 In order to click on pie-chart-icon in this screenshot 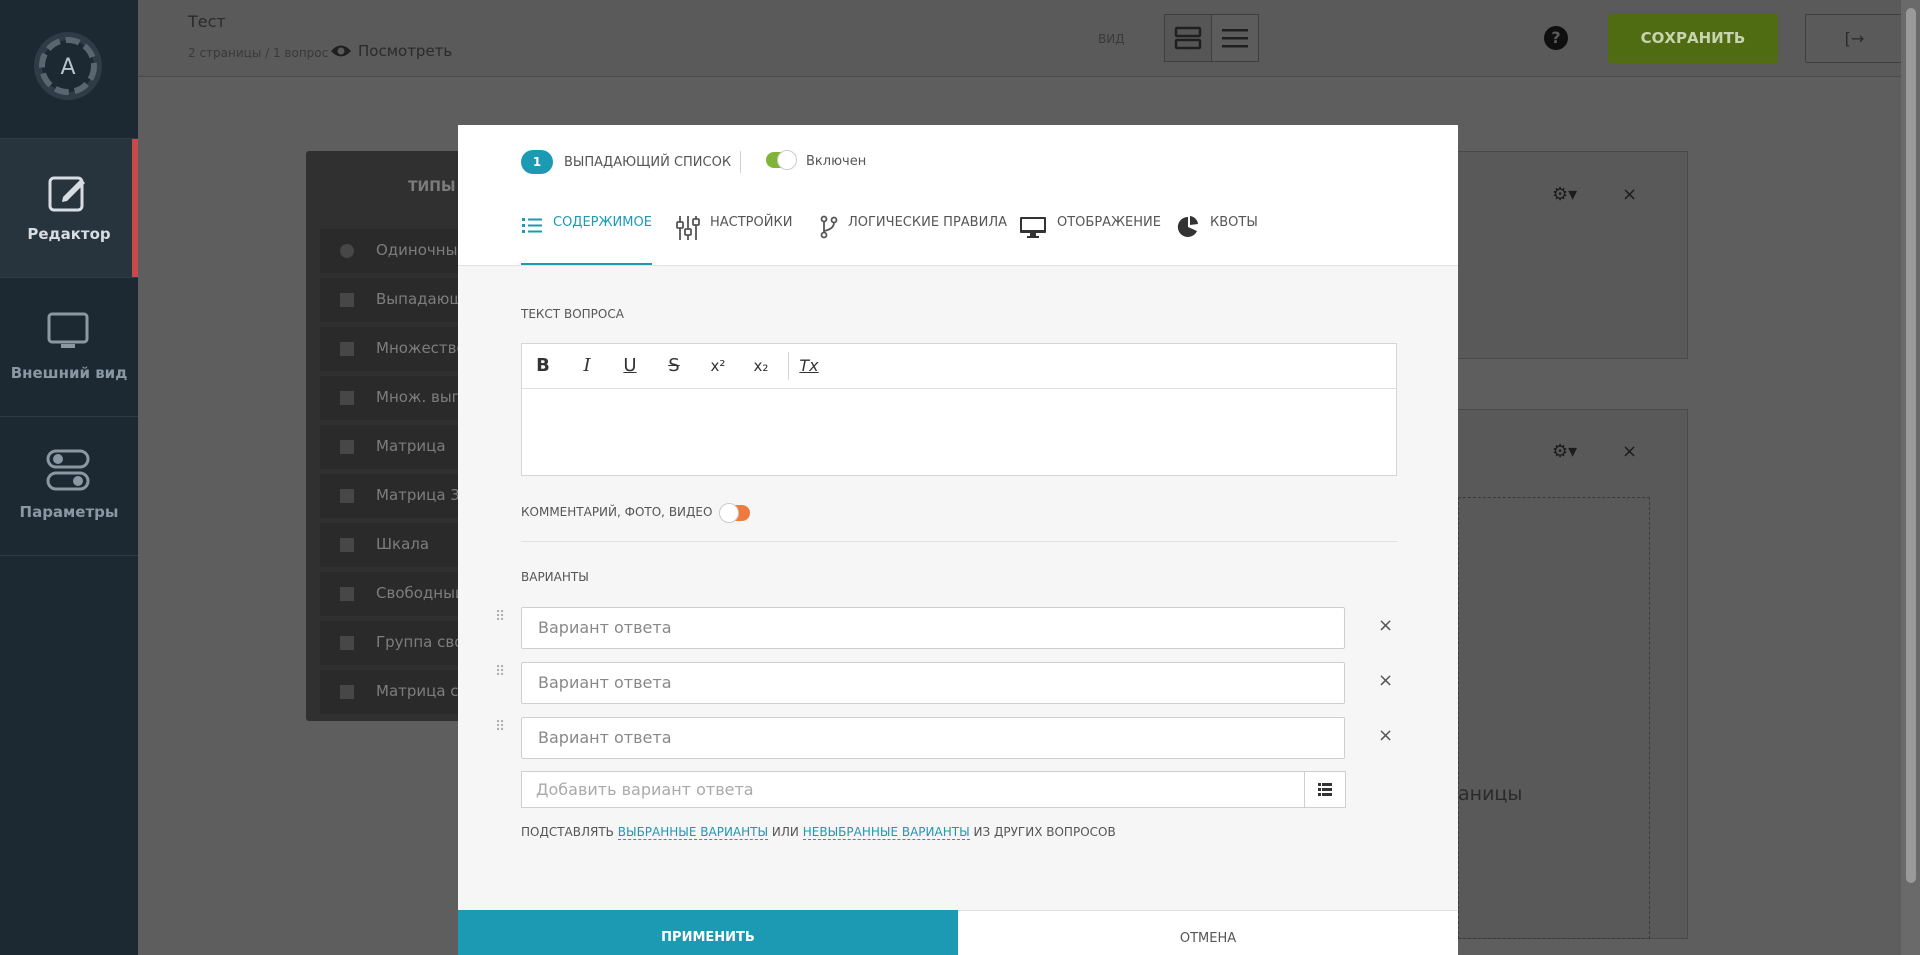, I will do `click(1187, 226)`.